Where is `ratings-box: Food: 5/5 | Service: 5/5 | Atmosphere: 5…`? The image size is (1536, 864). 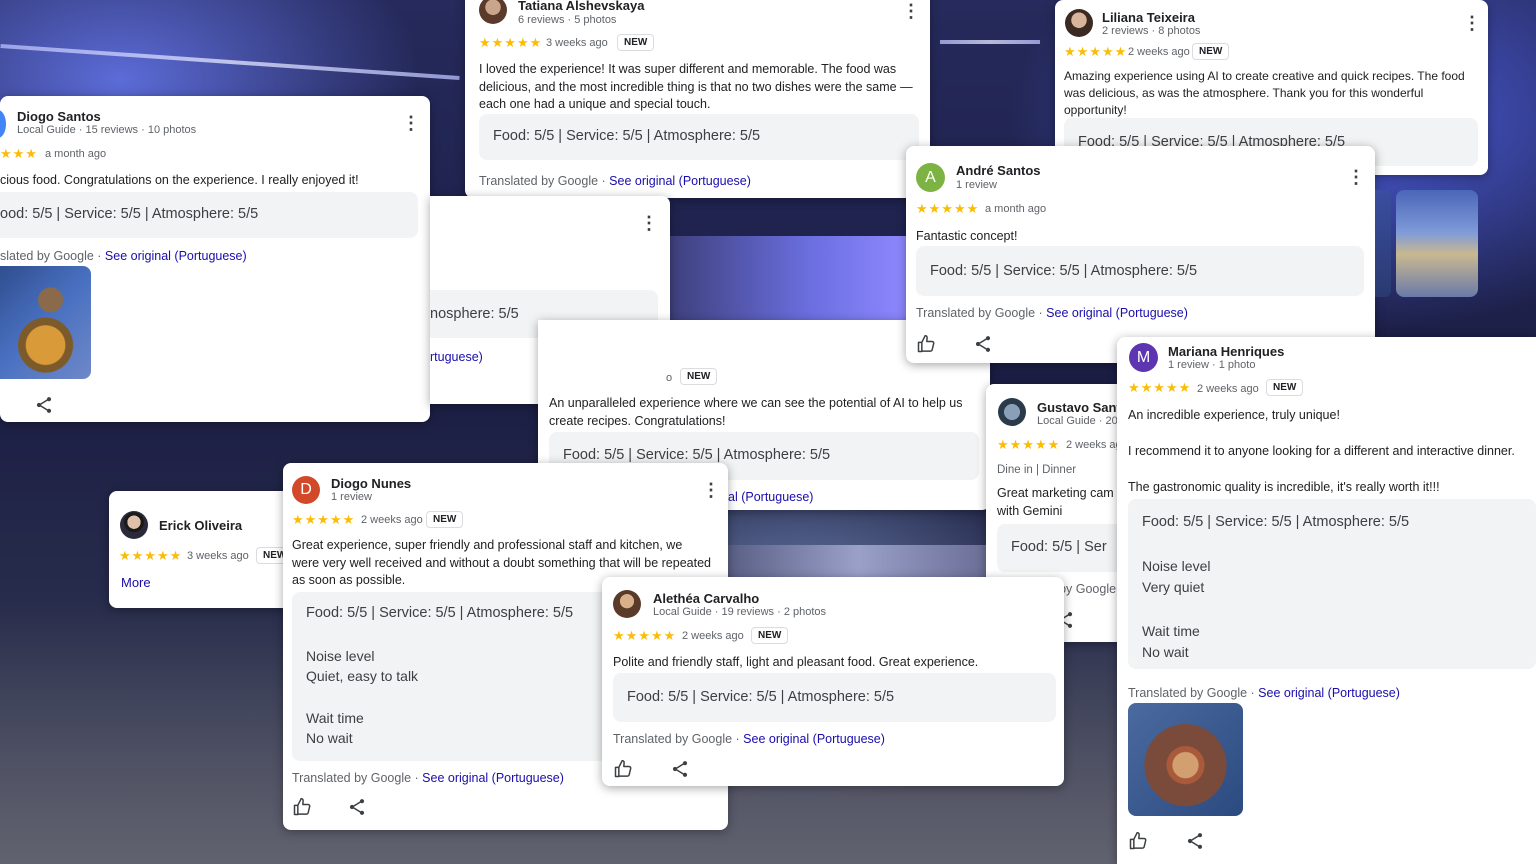 ratings-box: Food: 5/5 | Service: 5/5 | Atmosphere: 5… is located at coordinates (834, 697).